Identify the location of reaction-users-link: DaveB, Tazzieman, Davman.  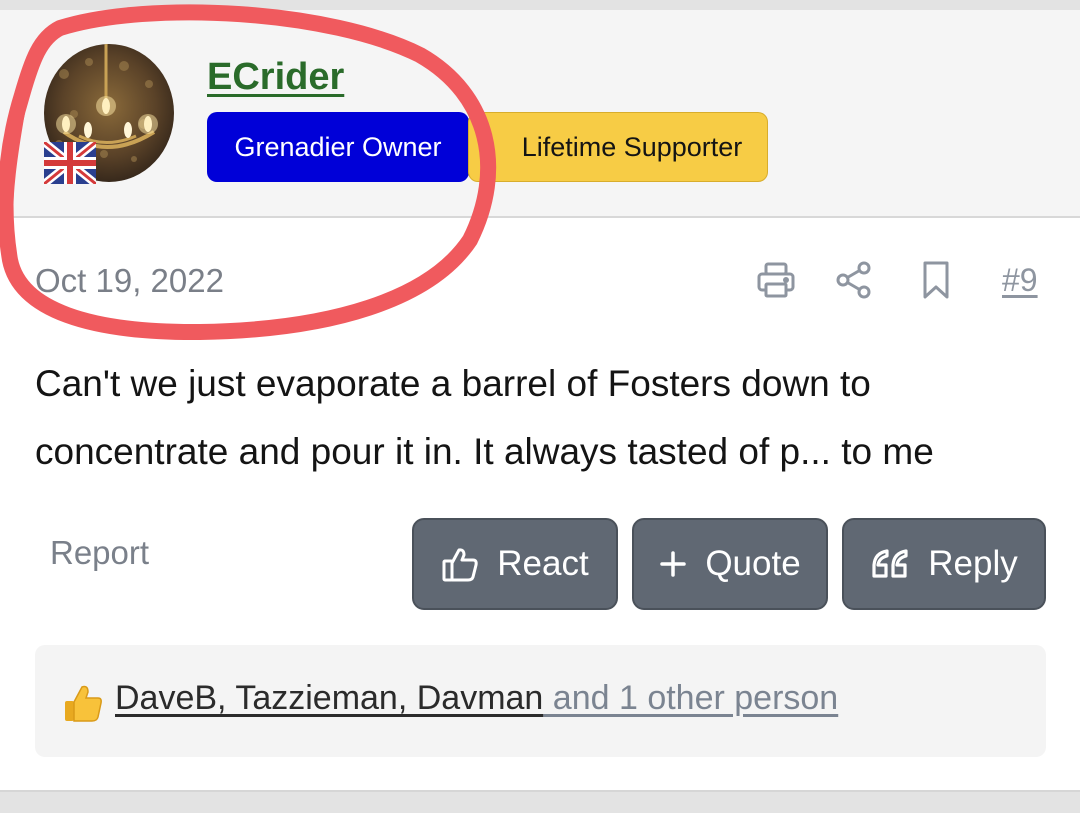
(329, 698).